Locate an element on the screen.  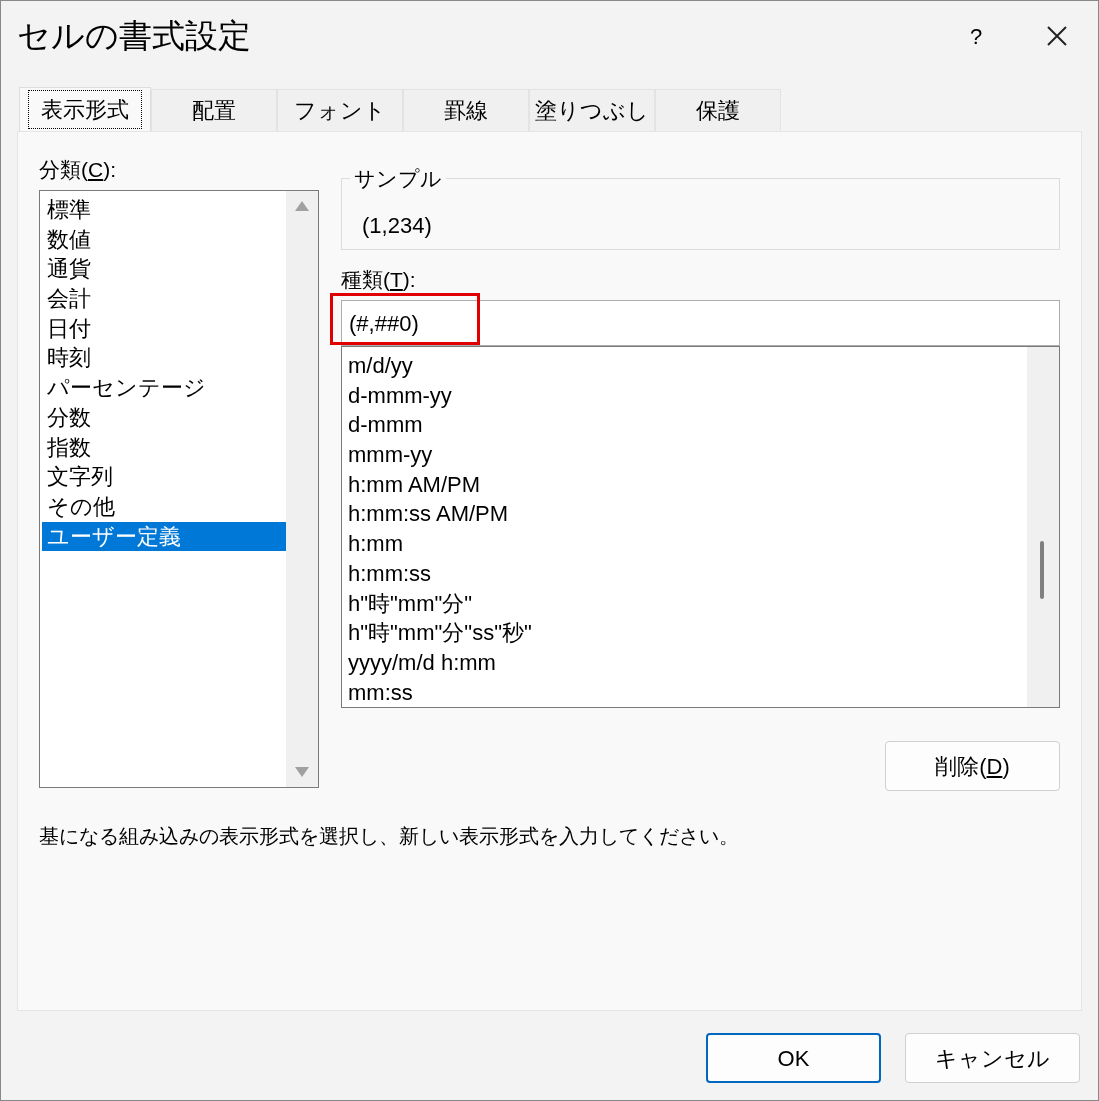
format-item: h:mm is located at coordinates (687, 544).